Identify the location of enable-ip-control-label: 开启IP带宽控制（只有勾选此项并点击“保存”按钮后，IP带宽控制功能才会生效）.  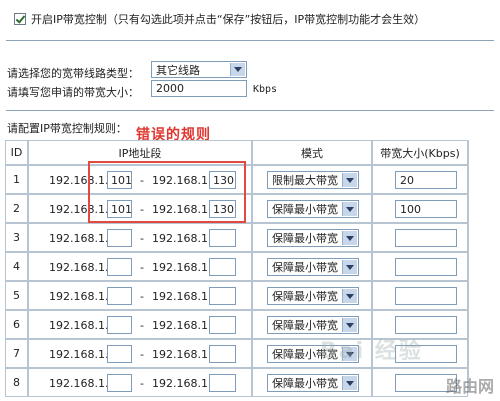
(228, 19).